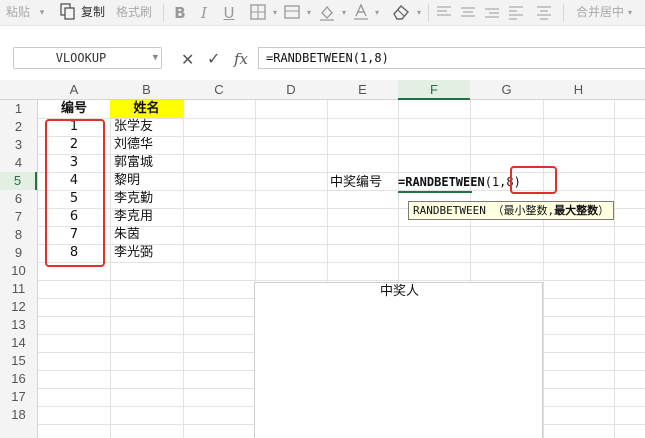 The image size is (645, 438). I want to click on tooltip-function: RANDBETWEEN, so click(449, 210).